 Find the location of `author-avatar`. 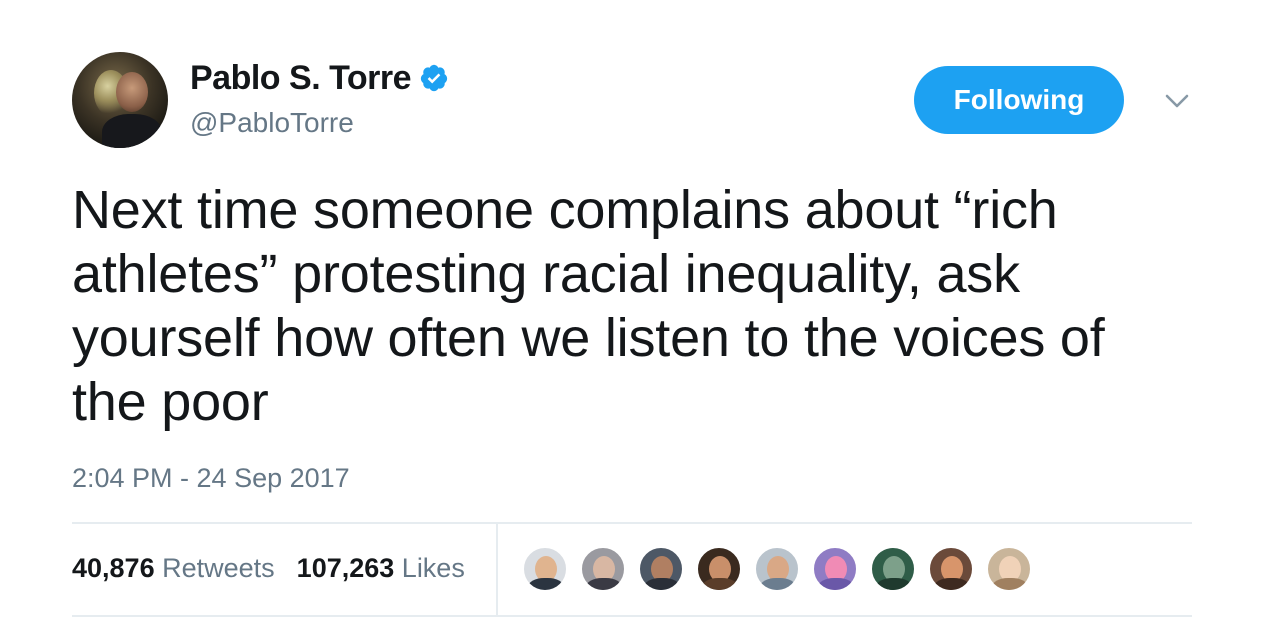

author-avatar is located at coordinates (120, 100).